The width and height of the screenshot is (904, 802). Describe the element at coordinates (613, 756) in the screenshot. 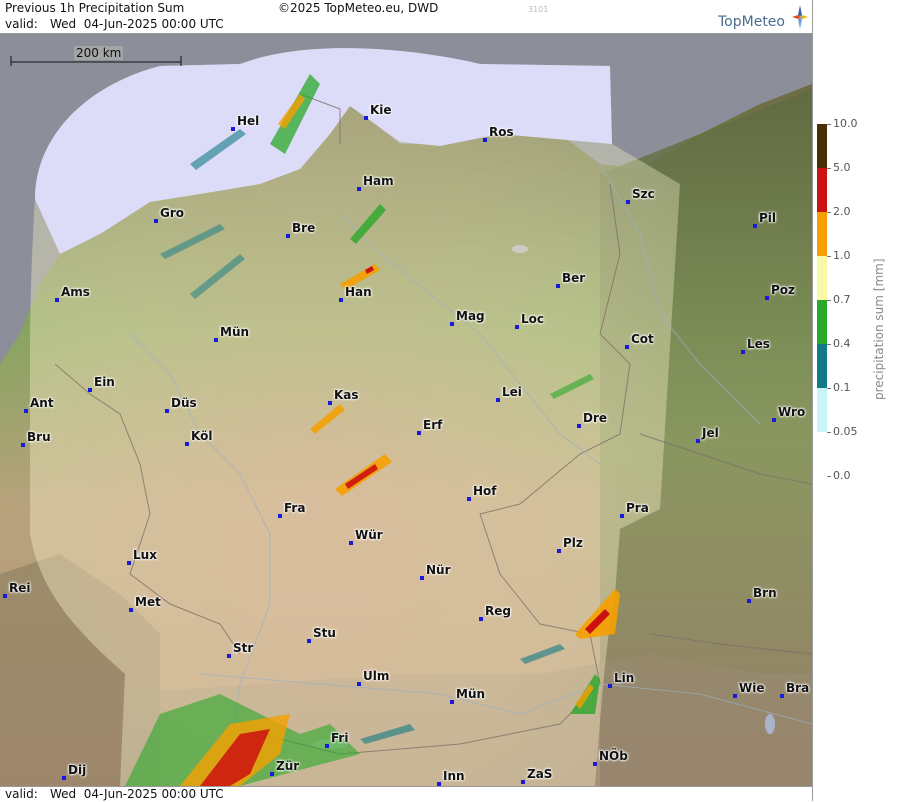

I see `city-label: NÖb` at that location.